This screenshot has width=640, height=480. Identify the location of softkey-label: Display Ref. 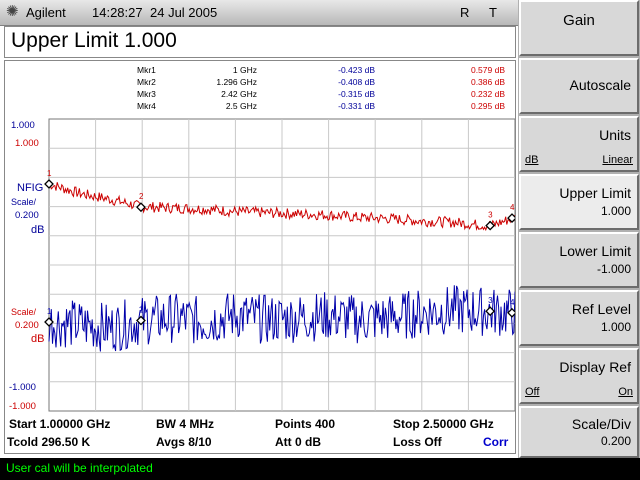
(595, 367).